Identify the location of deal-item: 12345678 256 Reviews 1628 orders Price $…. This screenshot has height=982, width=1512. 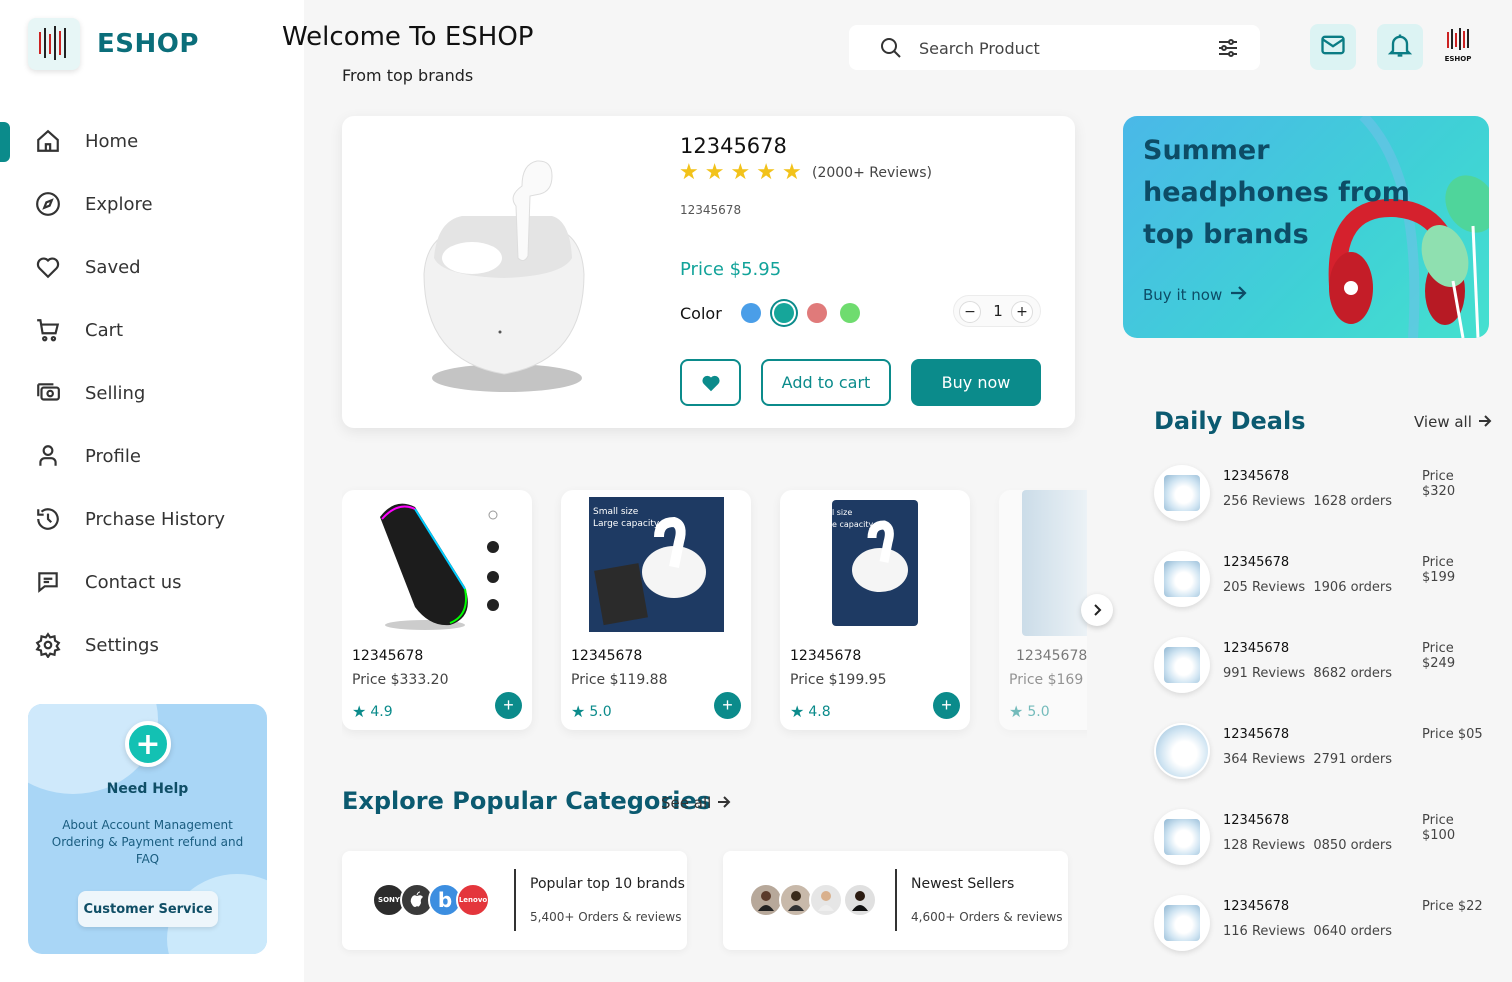
(1321, 495).